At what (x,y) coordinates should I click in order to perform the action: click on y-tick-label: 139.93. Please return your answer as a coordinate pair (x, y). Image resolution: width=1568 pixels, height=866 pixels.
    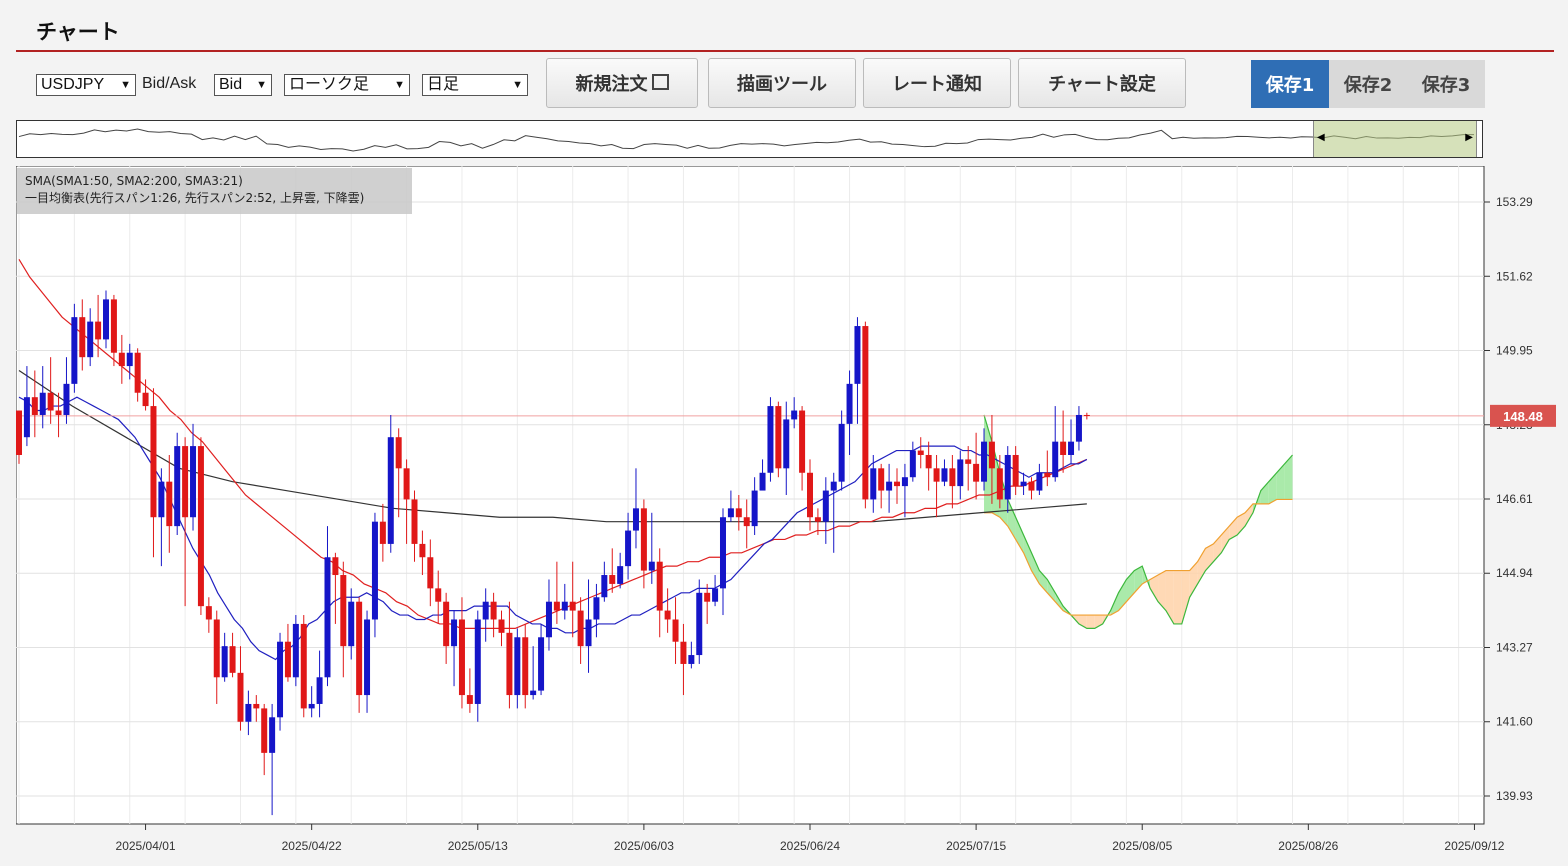
    Looking at the image, I should click on (1514, 796).